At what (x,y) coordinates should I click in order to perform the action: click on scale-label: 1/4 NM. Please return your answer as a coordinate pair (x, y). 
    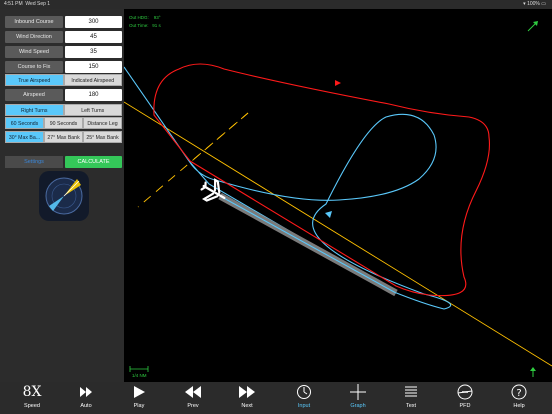
    Looking at the image, I should click on (139, 375).